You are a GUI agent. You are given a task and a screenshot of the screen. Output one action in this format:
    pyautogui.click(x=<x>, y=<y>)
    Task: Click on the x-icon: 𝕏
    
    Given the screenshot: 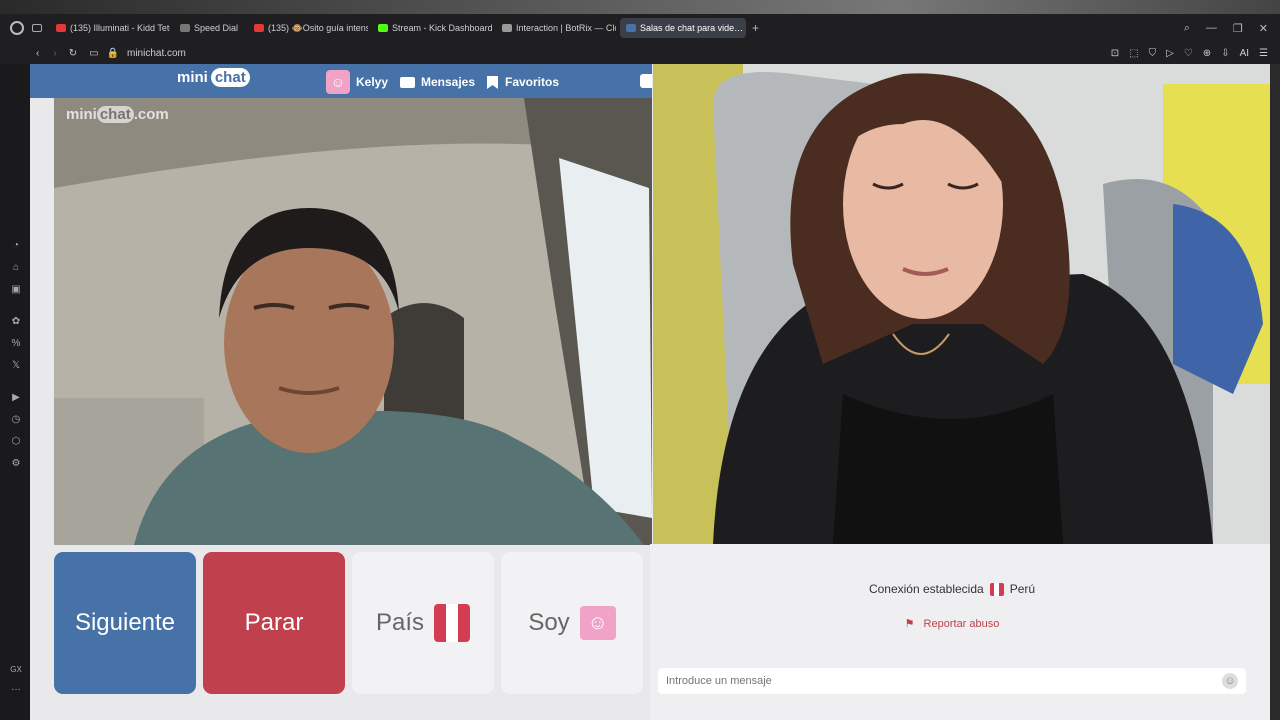 What is the action you would take?
    pyautogui.click(x=16, y=366)
    